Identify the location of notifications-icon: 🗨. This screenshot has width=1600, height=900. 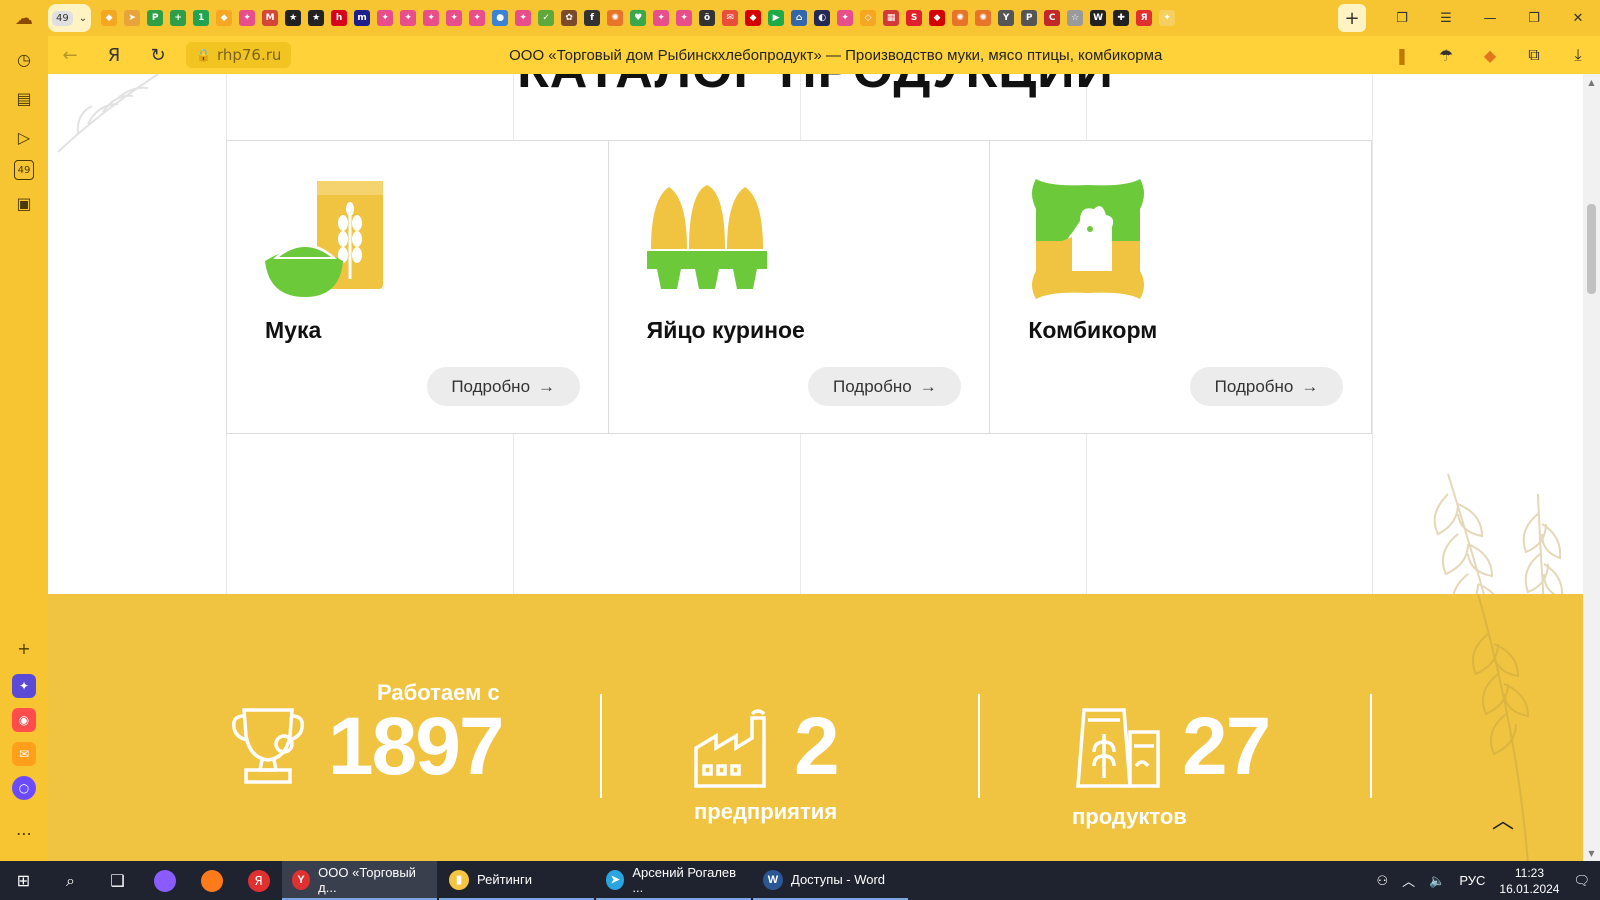
(1581, 881).